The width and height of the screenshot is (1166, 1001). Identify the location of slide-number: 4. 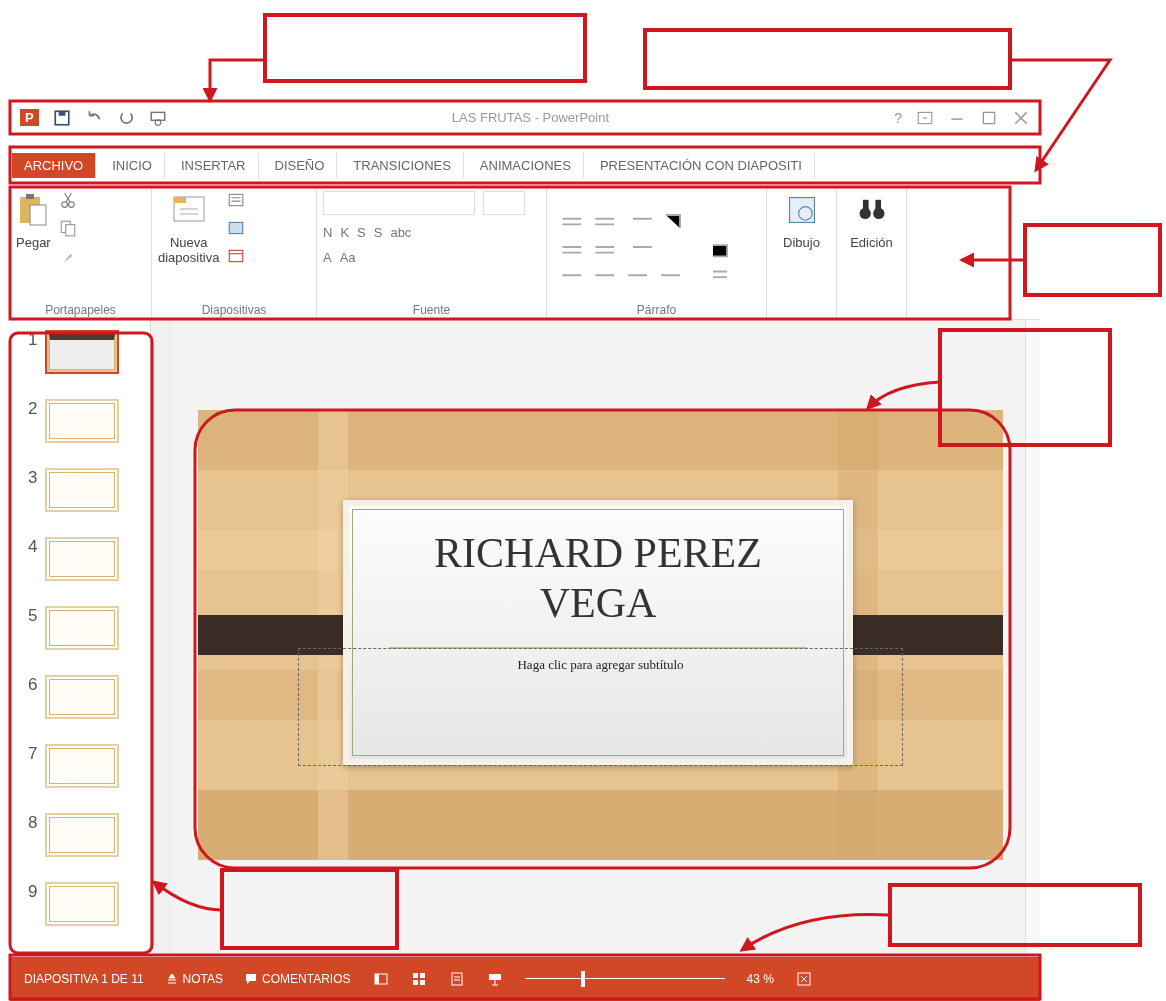
(33, 547).